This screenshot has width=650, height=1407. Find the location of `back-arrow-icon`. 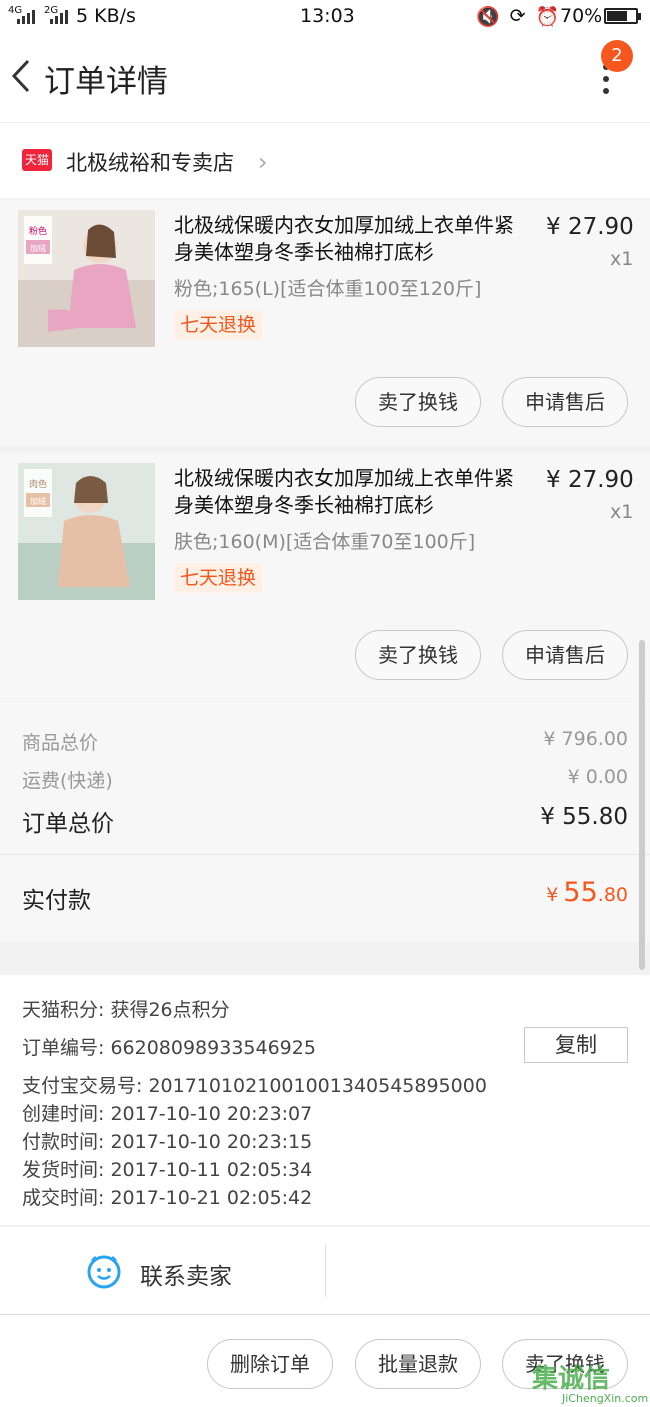

back-arrow-icon is located at coordinates (22, 76).